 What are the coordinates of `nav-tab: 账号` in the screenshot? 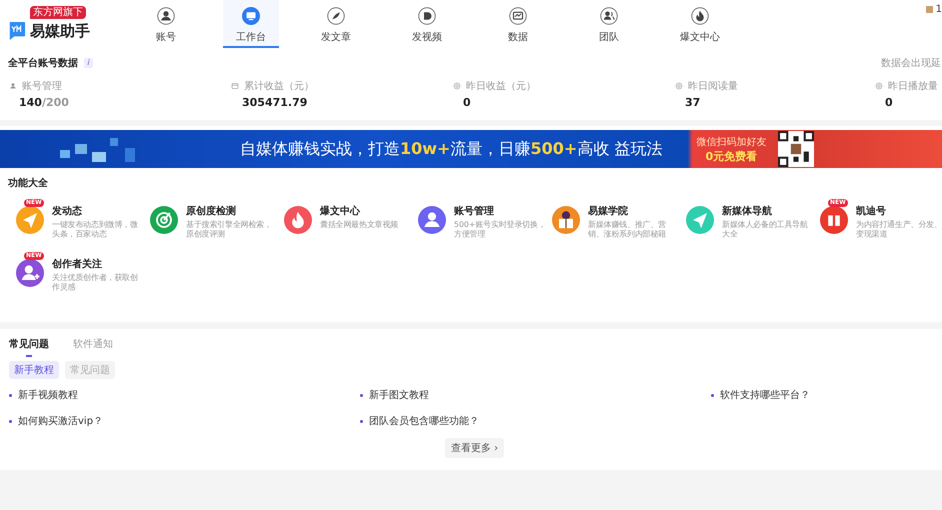 It's located at (166, 24).